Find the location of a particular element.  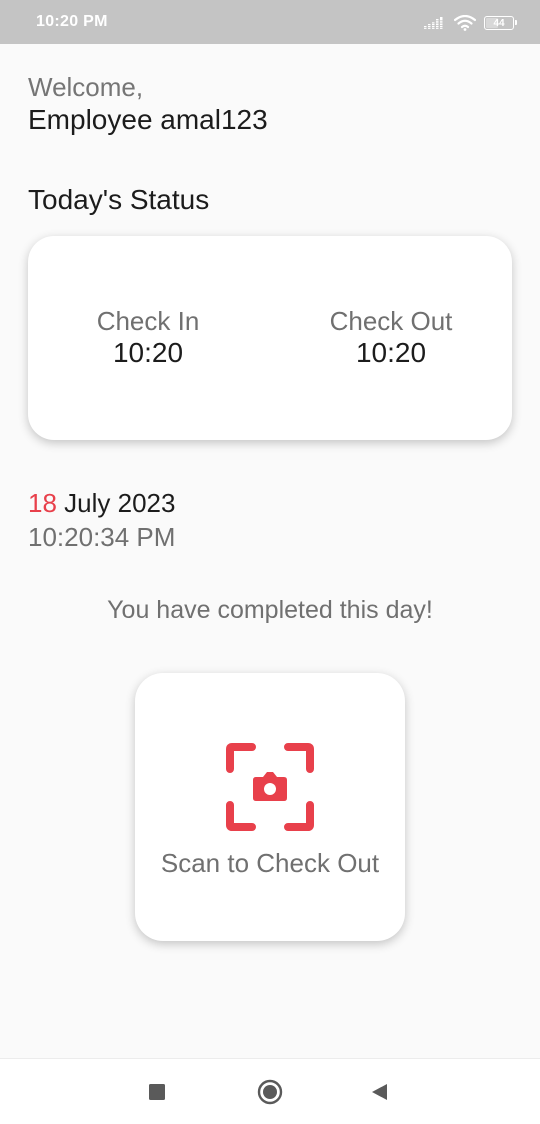

signal-icon is located at coordinates (435, 23).